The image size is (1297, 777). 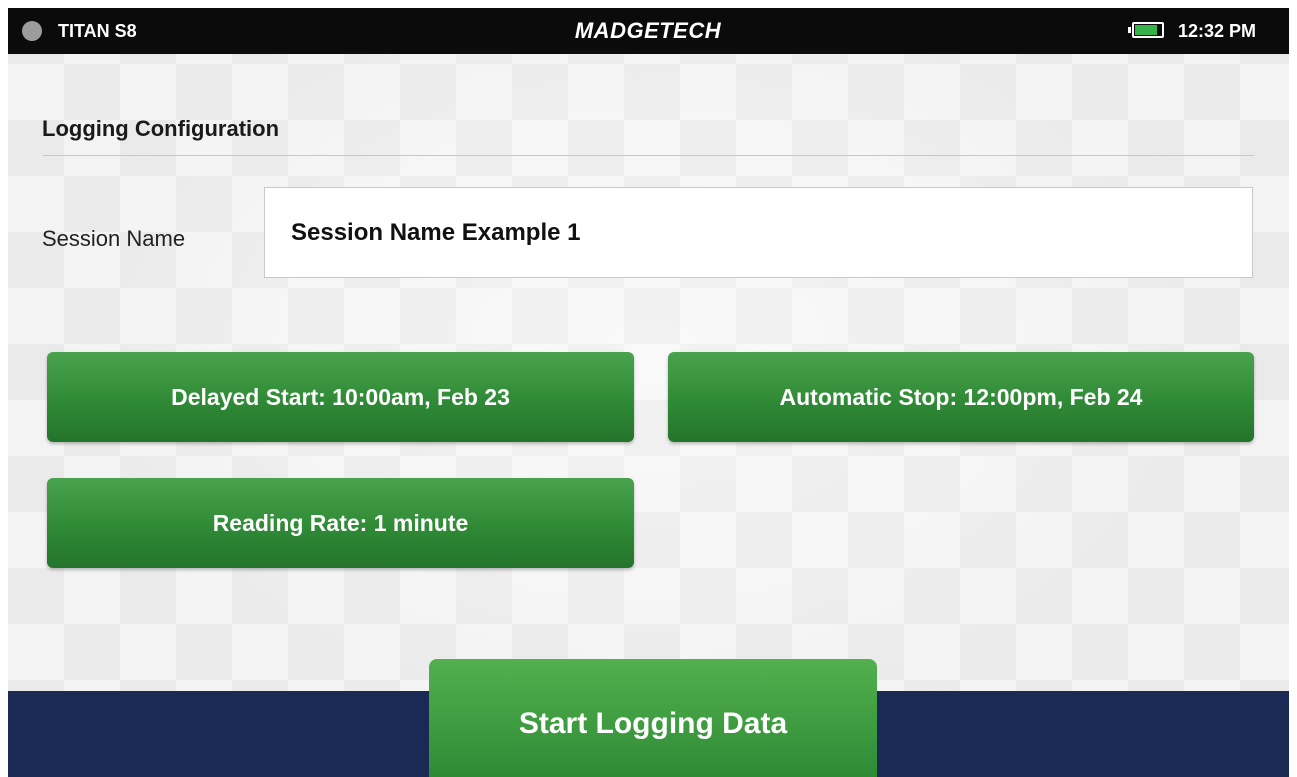 I want to click on reading-rate-button: Reading Rate: 1 minute, so click(x=340, y=523).